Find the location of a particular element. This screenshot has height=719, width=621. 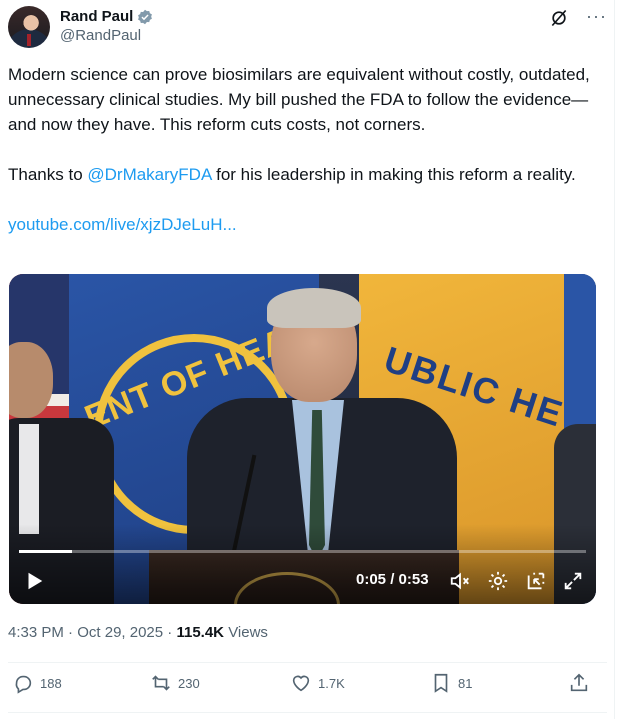

bookmark-button: 81 is located at coordinates (451, 683).